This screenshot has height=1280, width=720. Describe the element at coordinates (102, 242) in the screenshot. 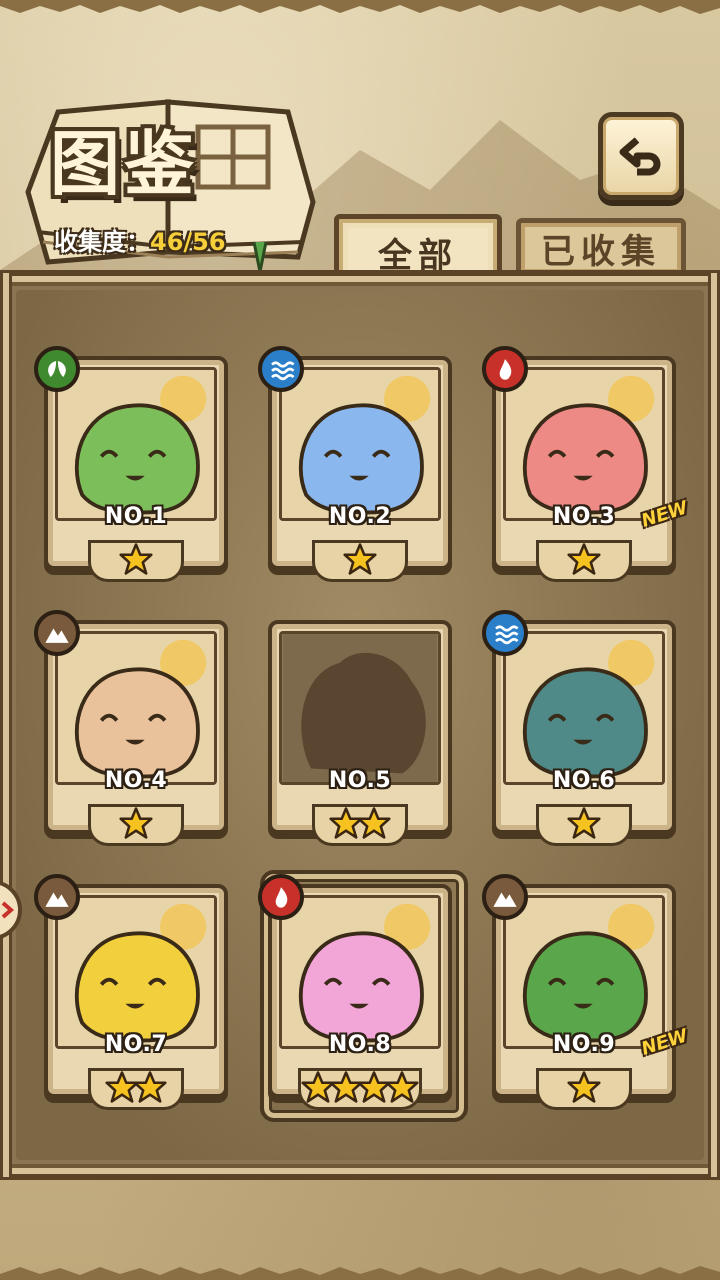

I see `progress-label: 收集度：` at that location.